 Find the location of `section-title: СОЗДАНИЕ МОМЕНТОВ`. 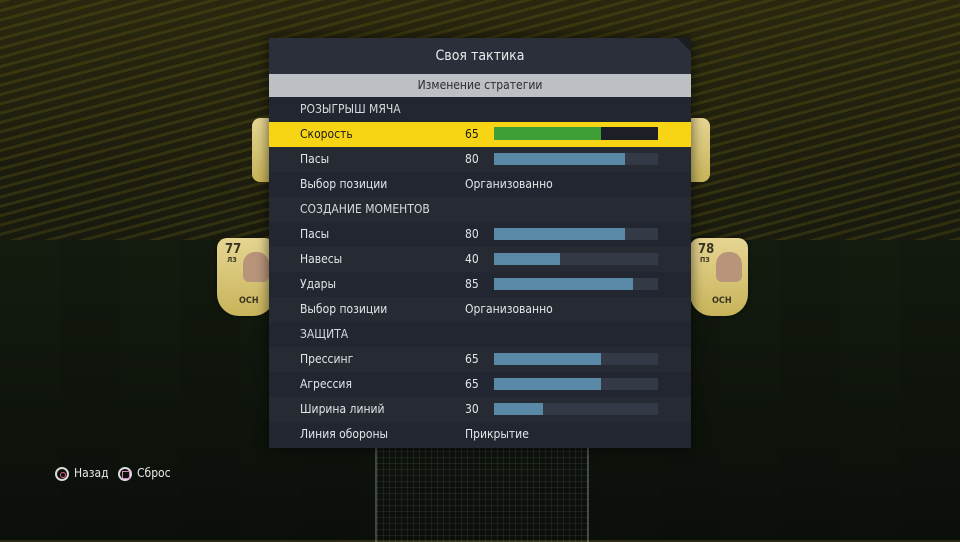

section-title: СОЗДАНИЕ МОМЕНТОВ is located at coordinates (365, 209).